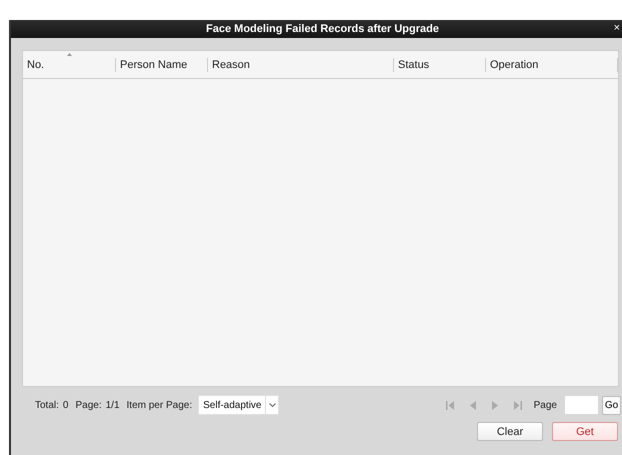  What do you see at coordinates (231, 65) in the screenshot?
I see `column-header: Reason` at bounding box center [231, 65].